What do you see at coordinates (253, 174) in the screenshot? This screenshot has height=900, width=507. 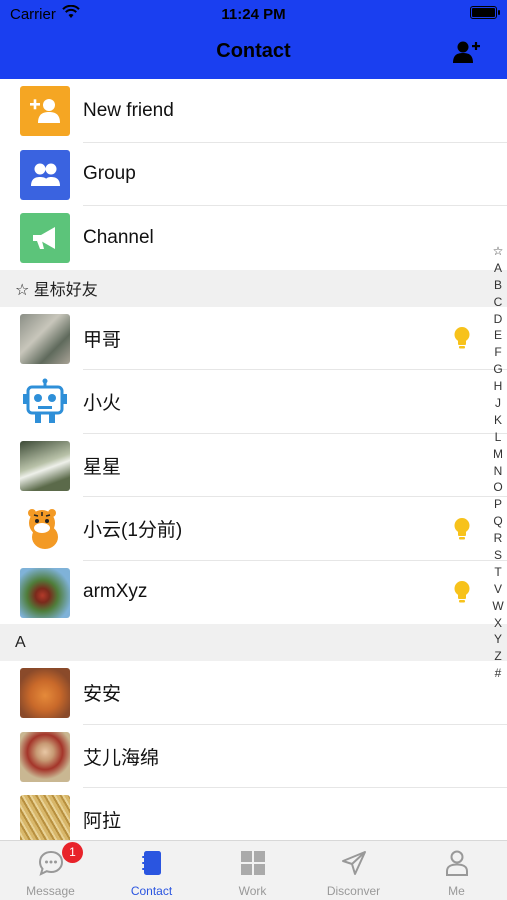 I see `group-row: Group` at bounding box center [253, 174].